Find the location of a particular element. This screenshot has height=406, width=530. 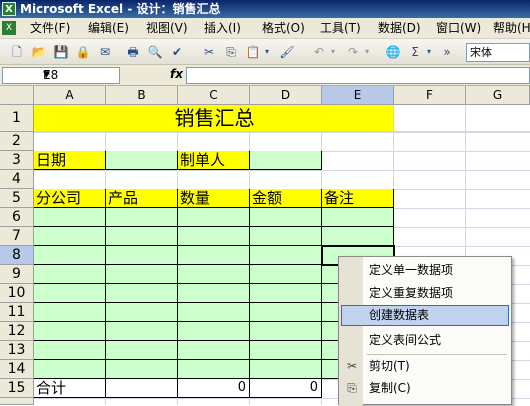

row-header-9: 9 is located at coordinates (17, 274).